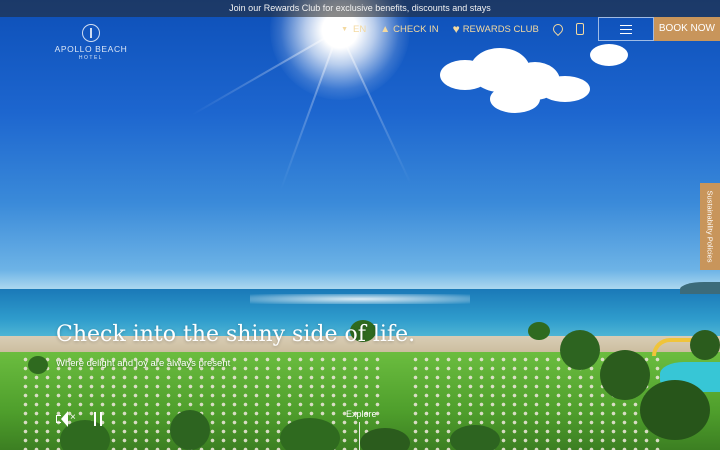 This screenshot has height=450, width=720. What do you see at coordinates (345, 29) in the screenshot?
I see `chevron-down-icon: ▼` at bounding box center [345, 29].